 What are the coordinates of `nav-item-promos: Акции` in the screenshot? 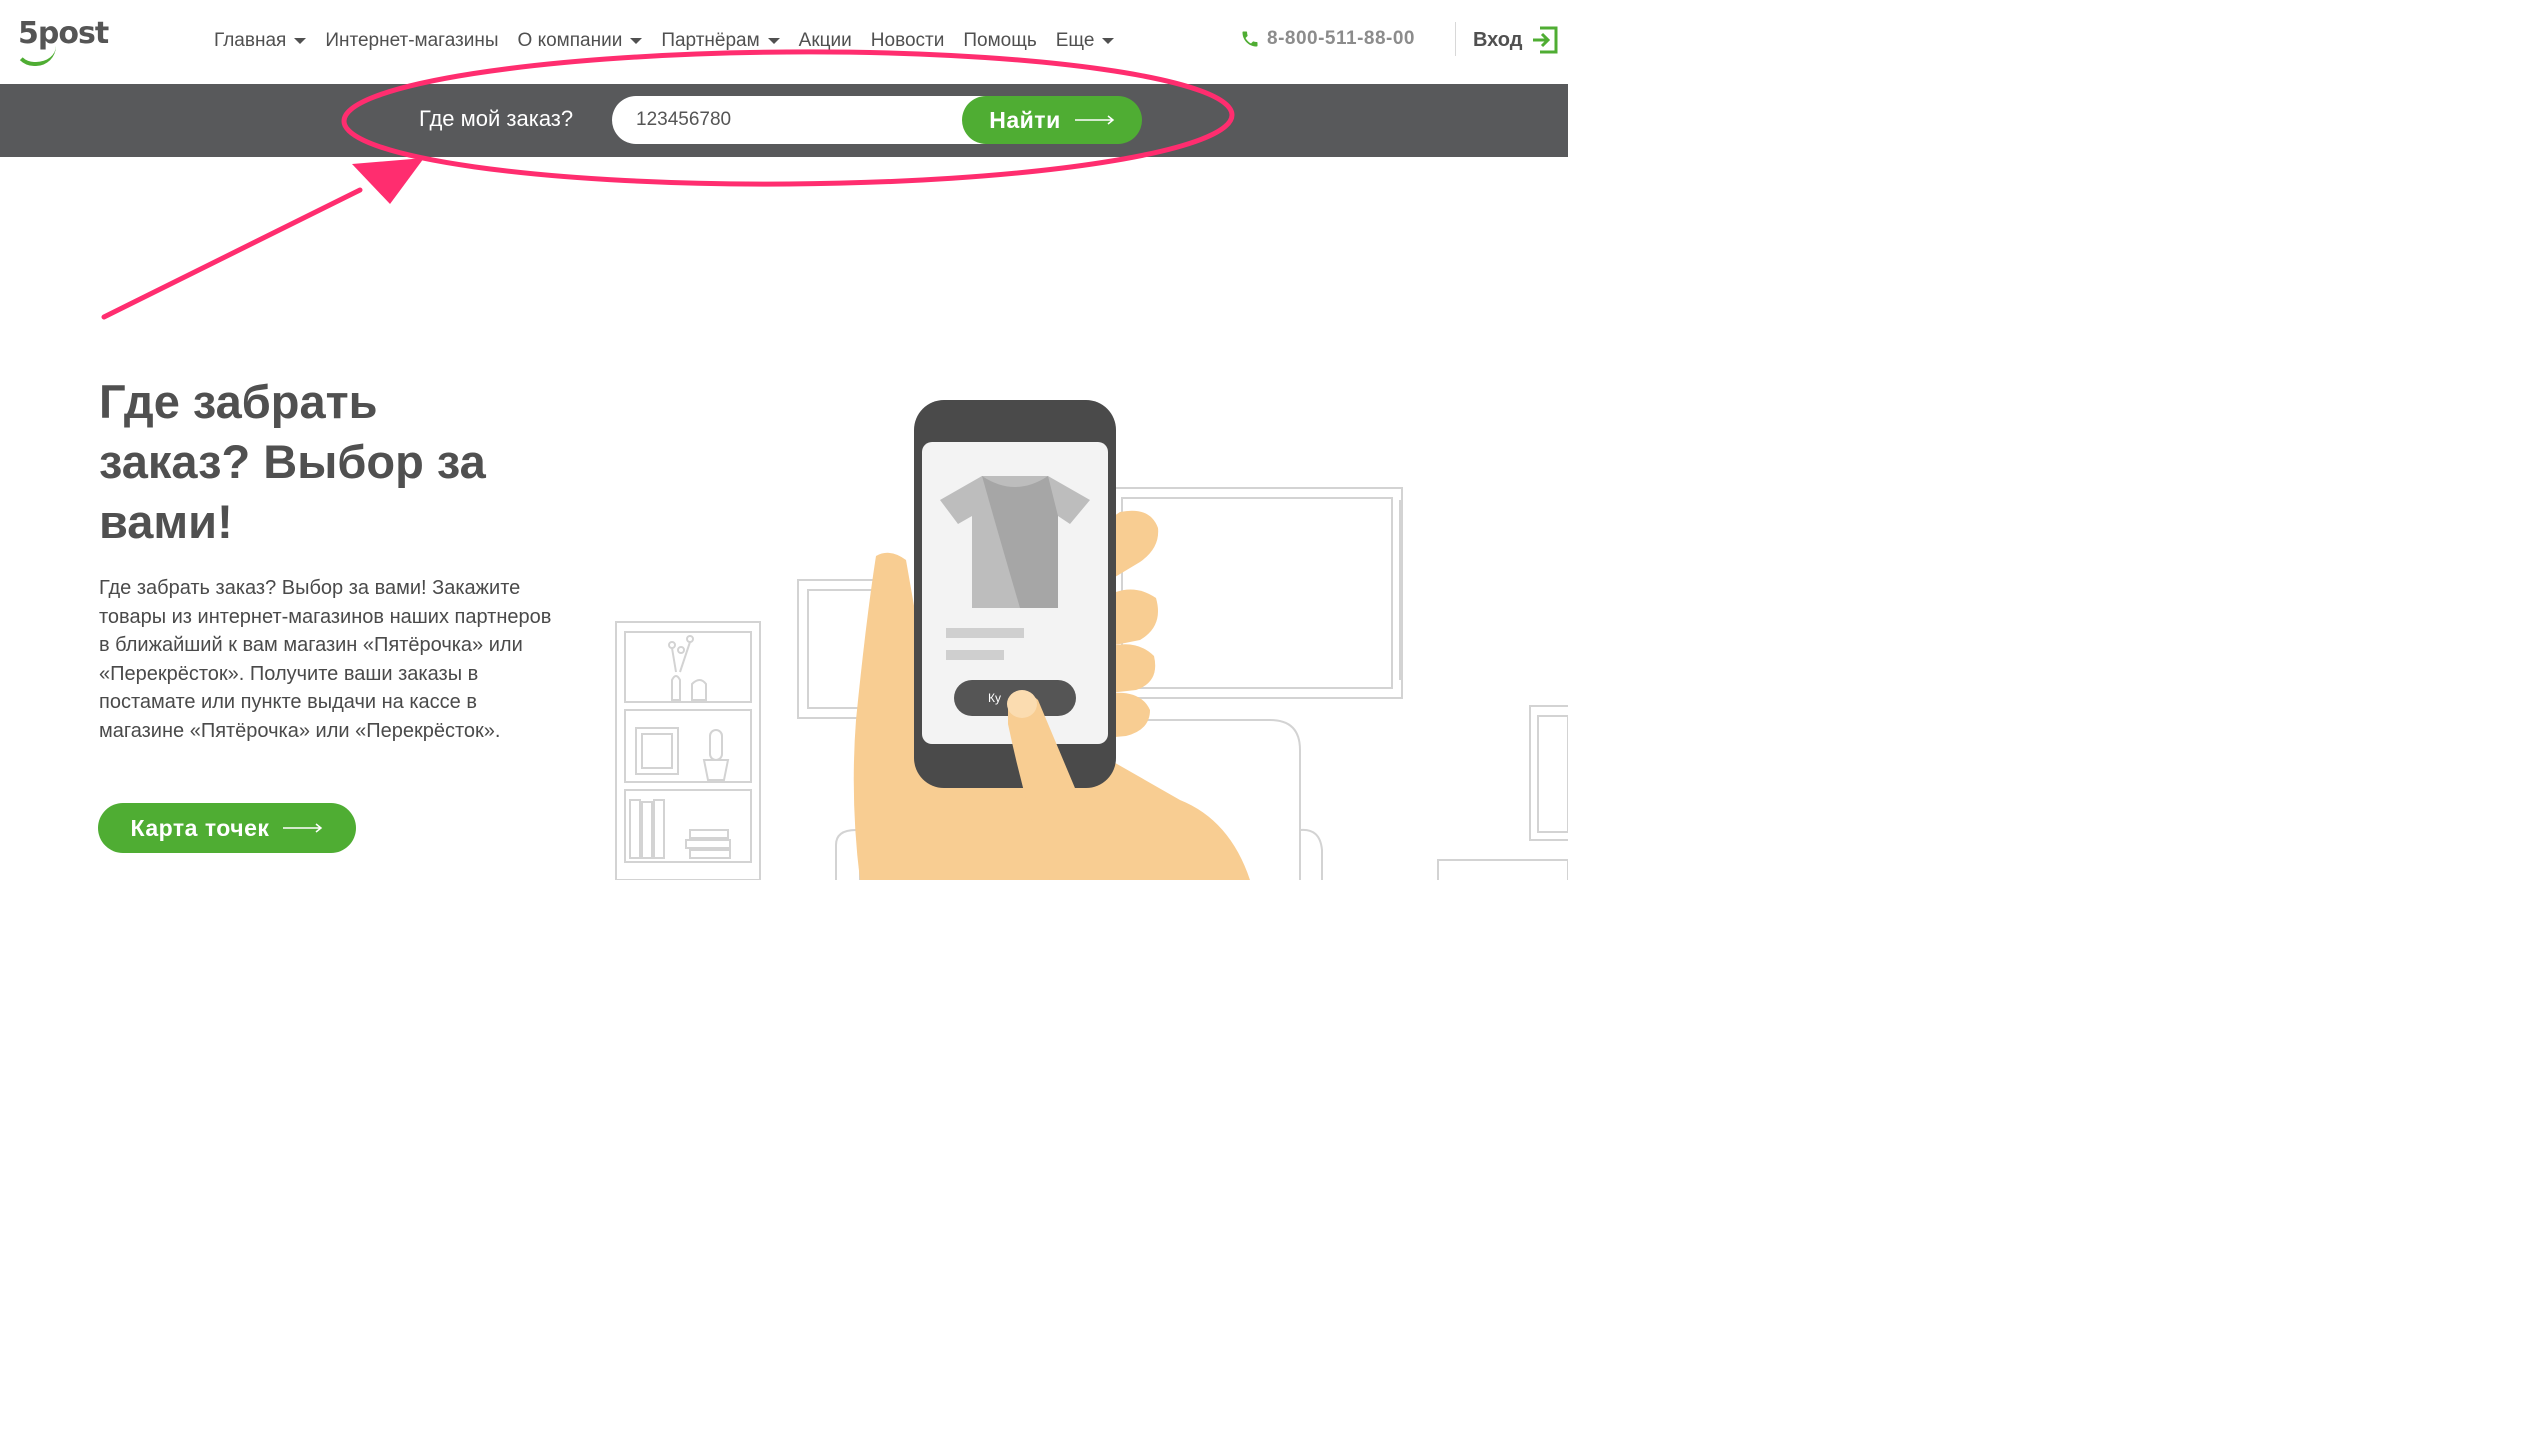 It's located at (825, 41).